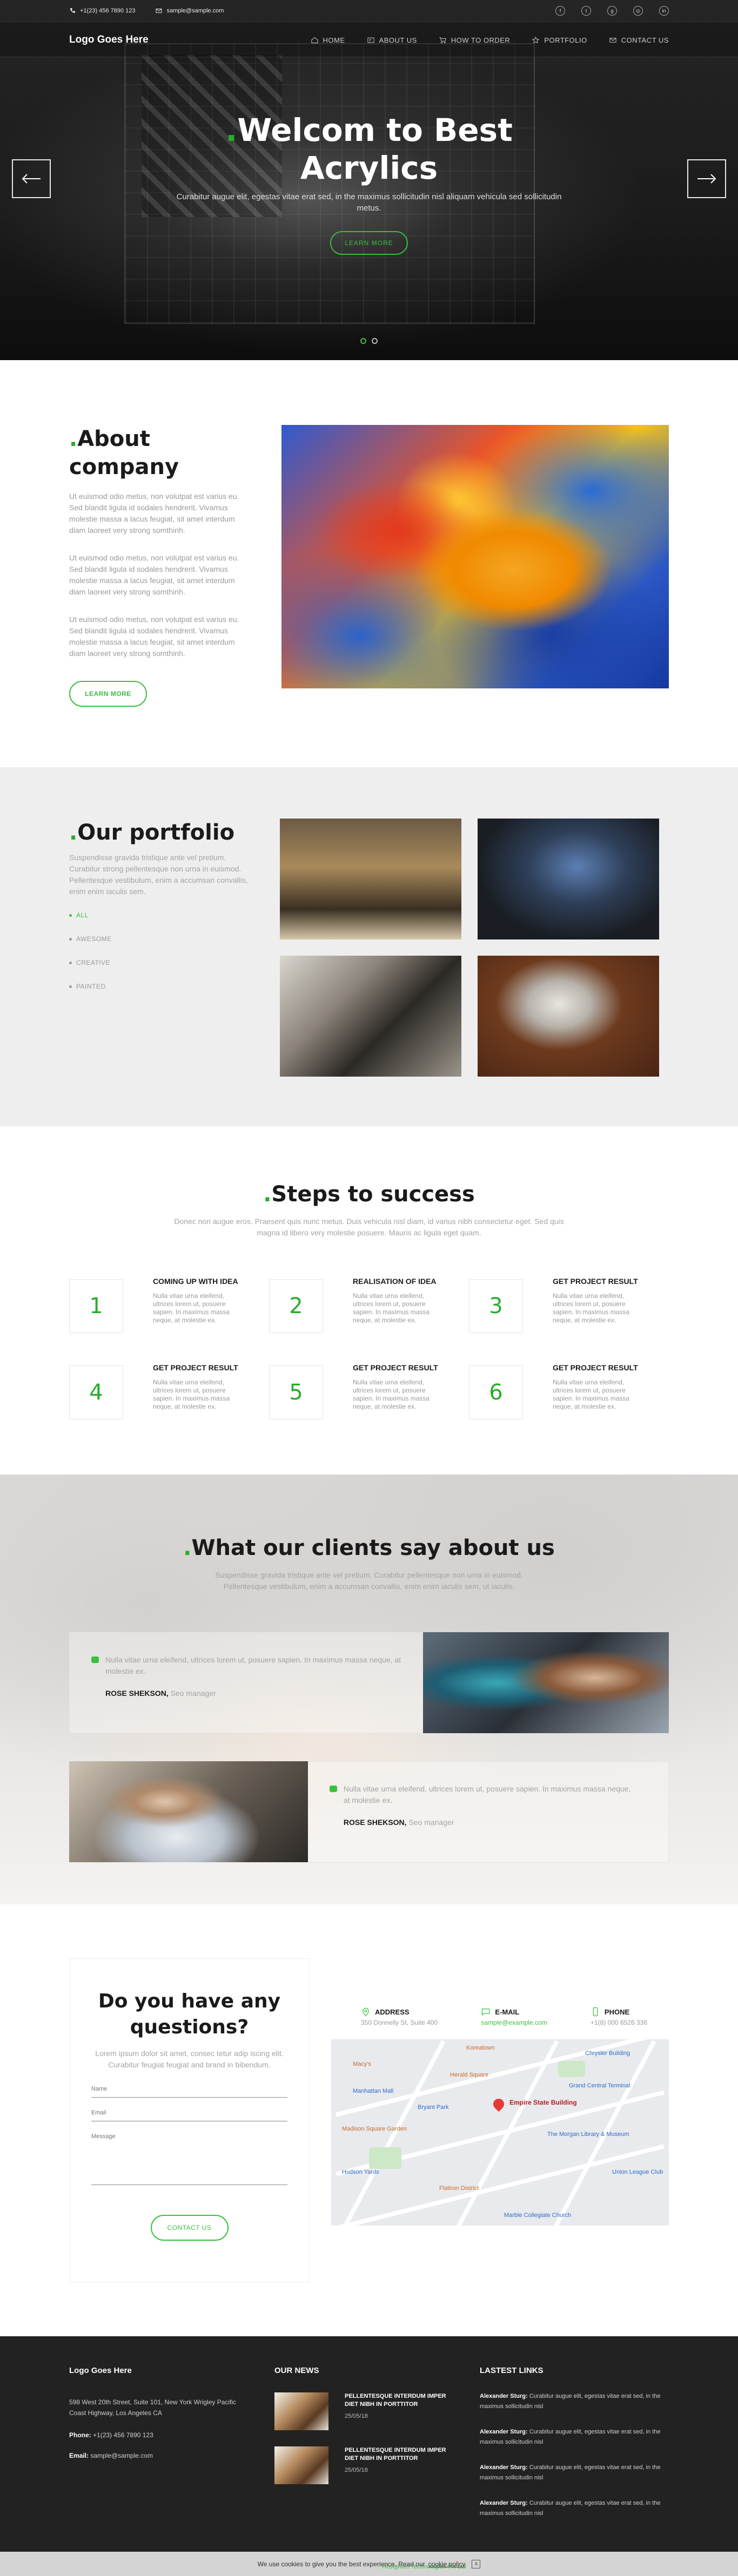 Image resolution: width=738 pixels, height=2576 pixels. I want to click on filter-creative: CREATIVE, so click(174, 963).